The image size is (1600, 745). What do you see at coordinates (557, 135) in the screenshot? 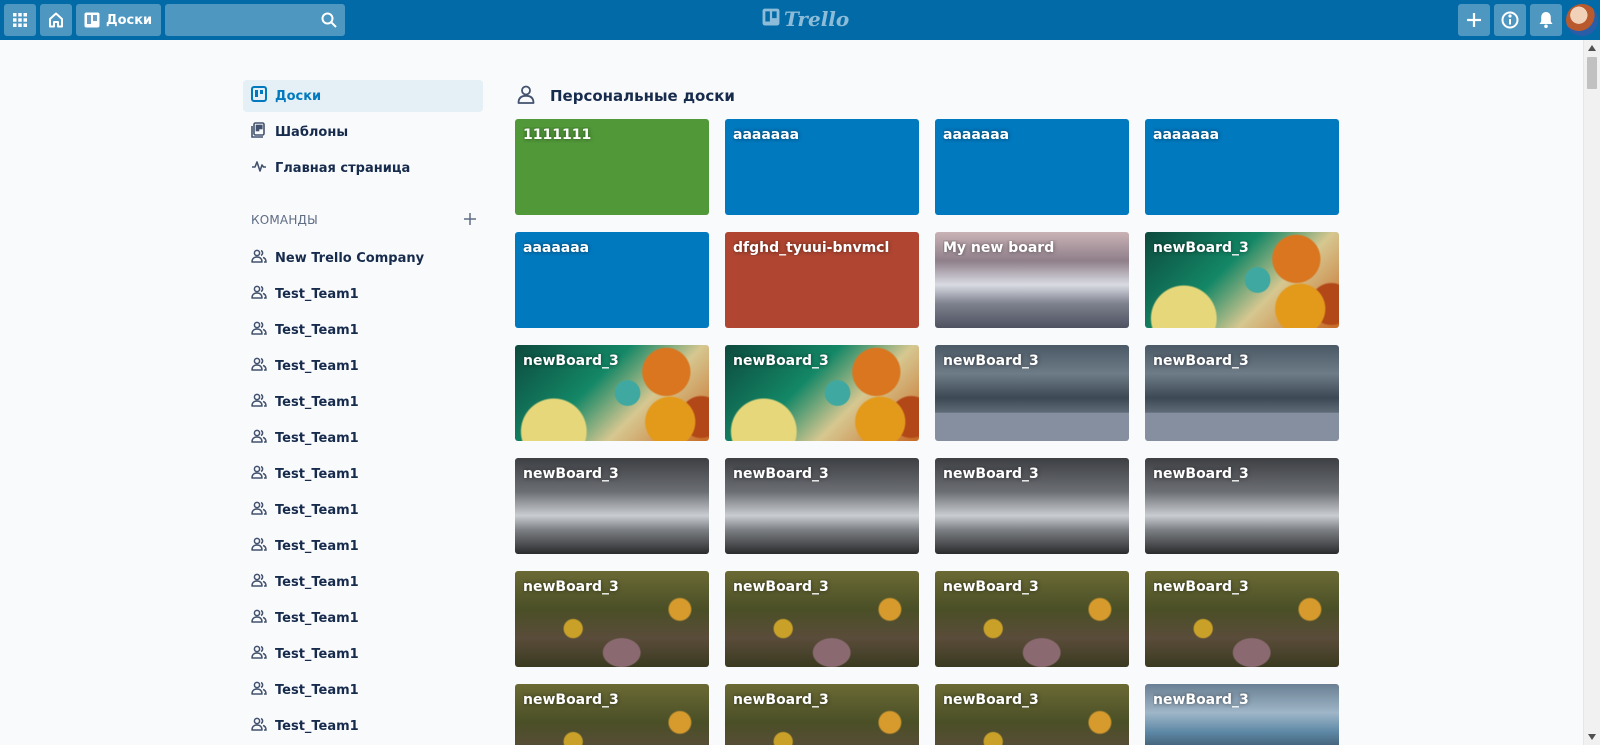
I see `board-title: 1111111` at bounding box center [557, 135].